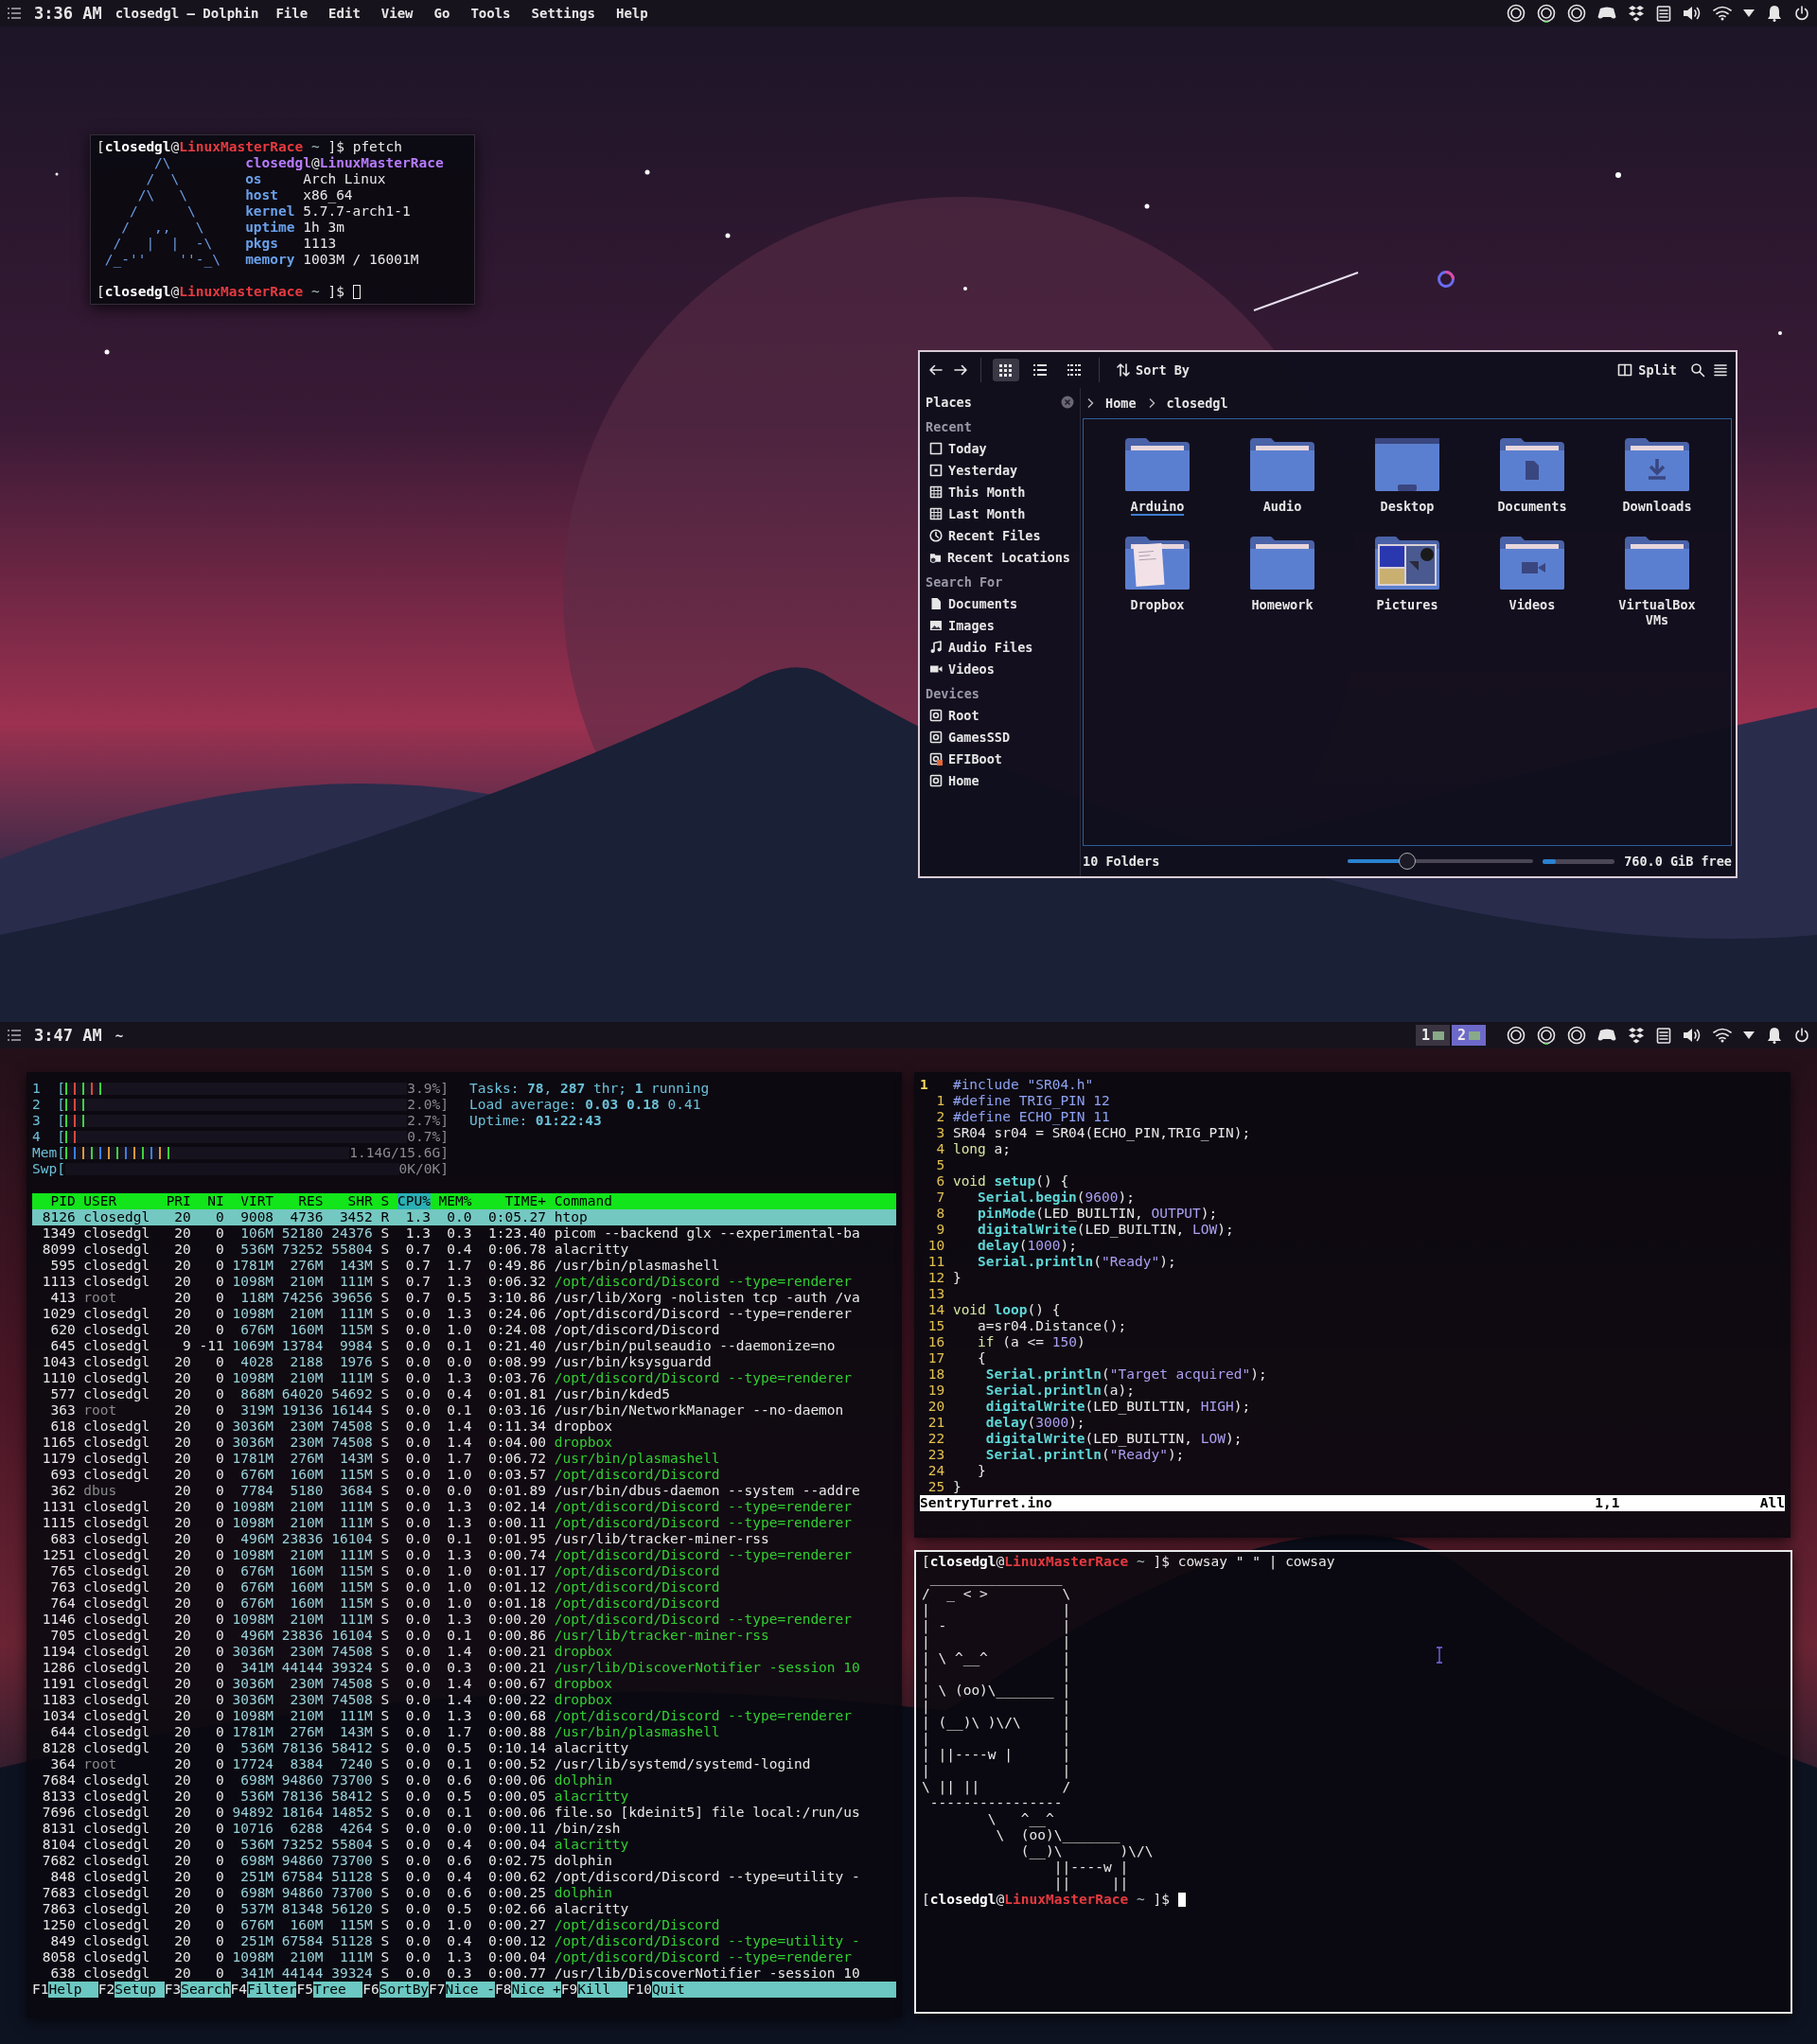  What do you see at coordinates (464, 1298) in the screenshot?
I see `table-row: 413 root 20 0 118M 74256 39656 S 0.7 0.5 3:10.86 /usr/lib/Xorg -nolisten tcp -auth /va` at bounding box center [464, 1298].